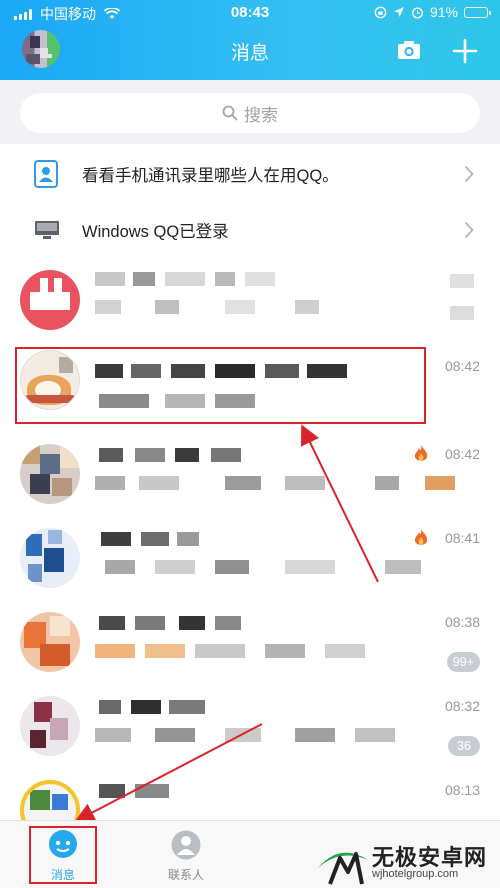 Image resolution: width=500 pixels, height=888 pixels. Describe the element at coordinates (250, 726) in the screenshot. I see `chat-item: 08:32 36` at that location.